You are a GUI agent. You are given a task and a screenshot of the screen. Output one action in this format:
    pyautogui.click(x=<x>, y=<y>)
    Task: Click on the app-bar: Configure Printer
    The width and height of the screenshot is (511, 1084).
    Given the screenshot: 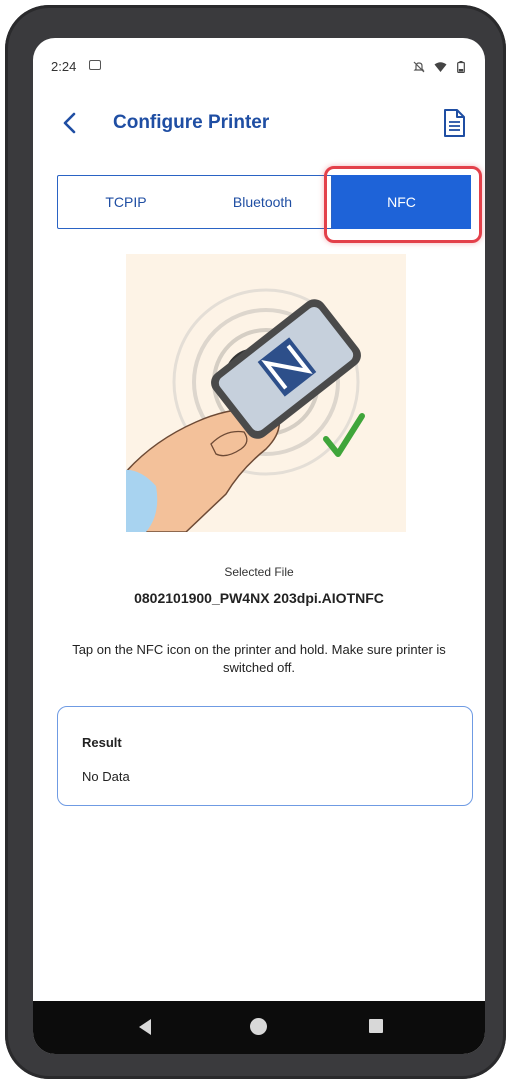 What is the action you would take?
    pyautogui.click(x=259, y=123)
    